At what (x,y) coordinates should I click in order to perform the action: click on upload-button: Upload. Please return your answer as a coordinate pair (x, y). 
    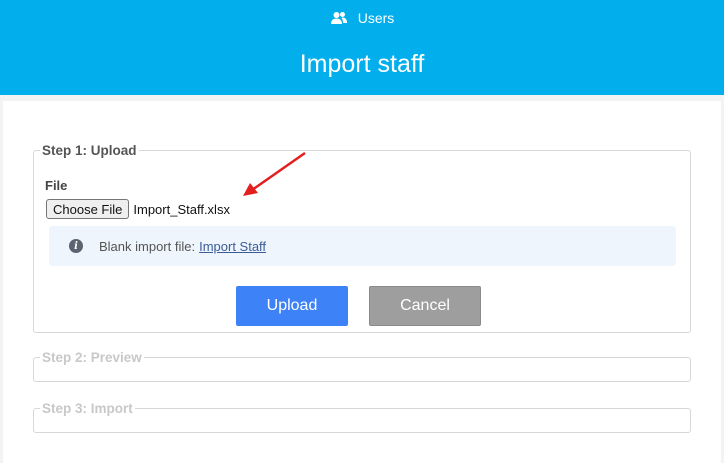
    Looking at the image, I should click on (292, 306).